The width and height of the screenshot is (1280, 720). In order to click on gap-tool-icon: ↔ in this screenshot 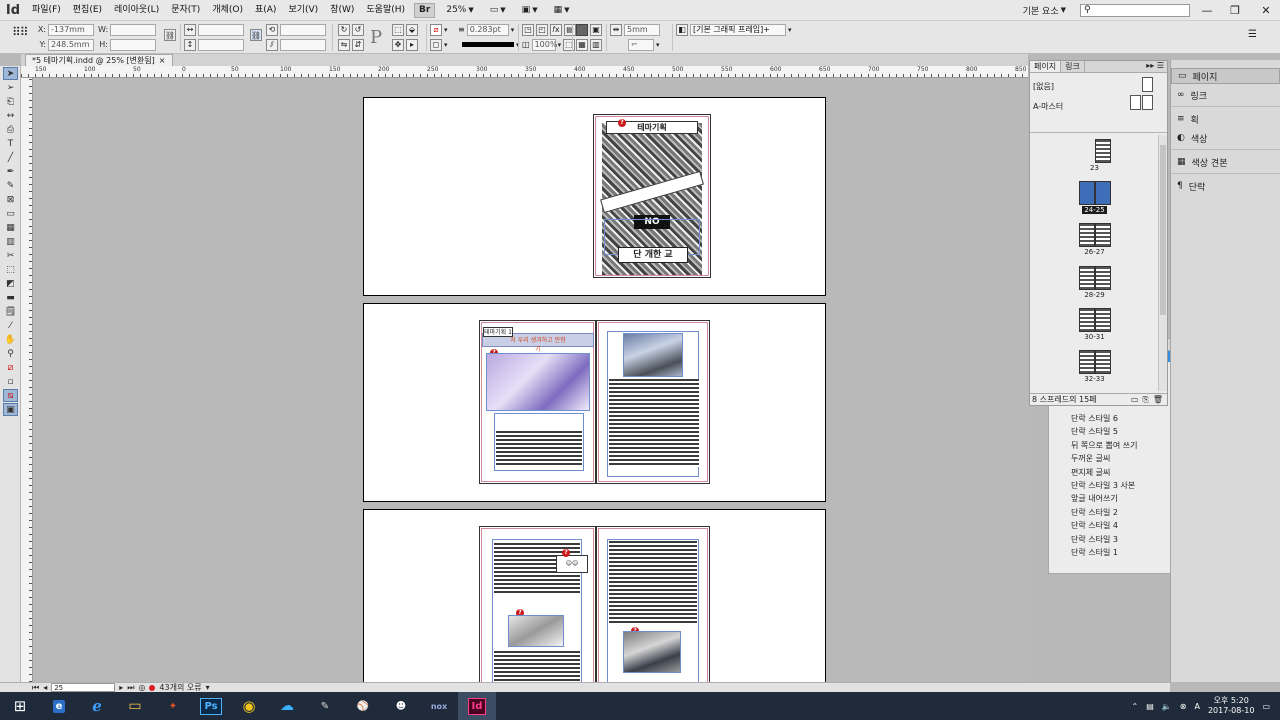, I will do `click(10, 115)`.